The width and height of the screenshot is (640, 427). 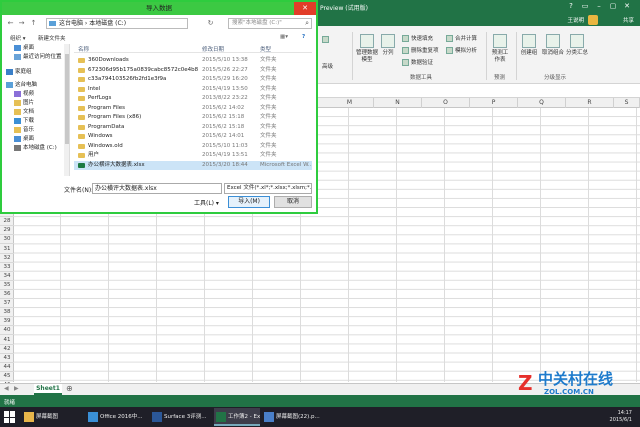 I want to click on ungroup-button: 取消组合, so click(x=553, y=45).